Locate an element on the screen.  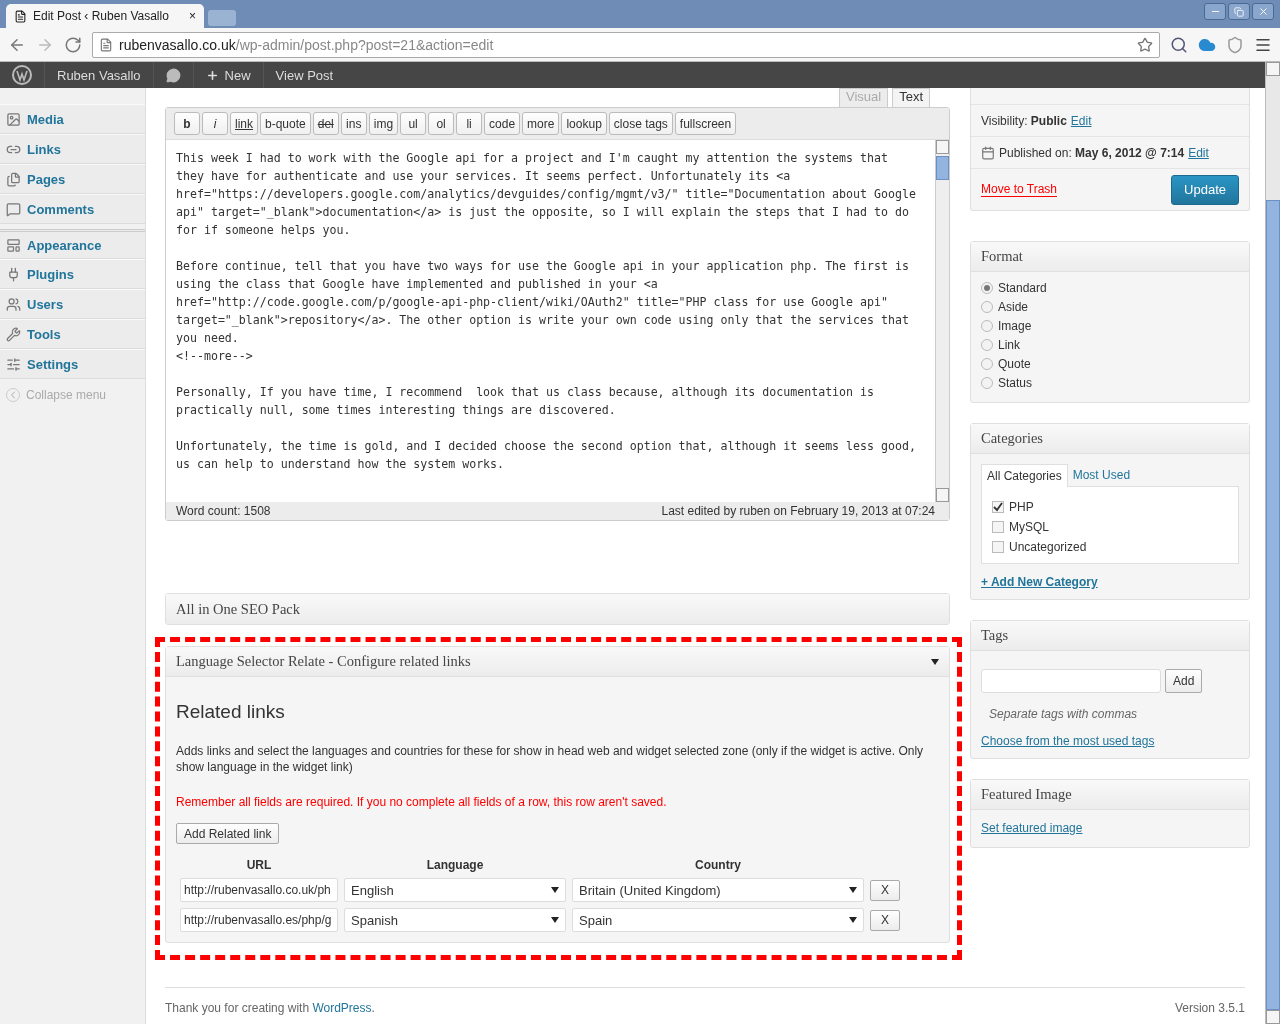
format-button: ol is located at coordinates (441, 123).